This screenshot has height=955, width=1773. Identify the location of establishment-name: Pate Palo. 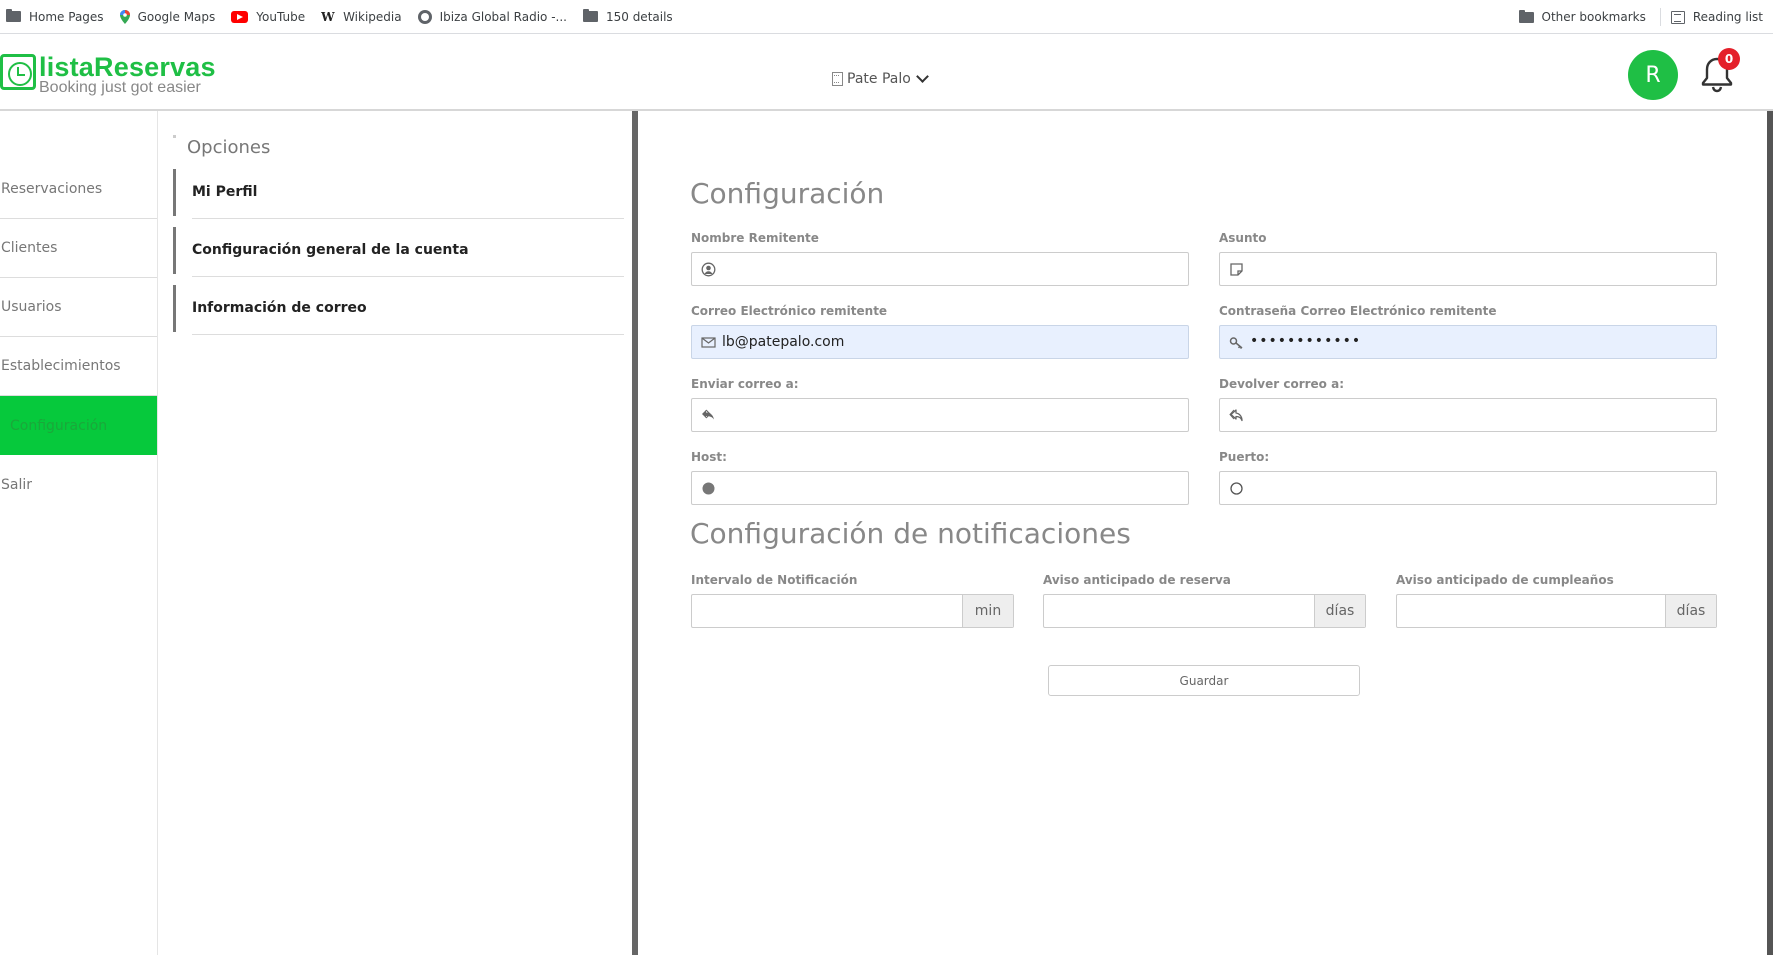
(879, 79).